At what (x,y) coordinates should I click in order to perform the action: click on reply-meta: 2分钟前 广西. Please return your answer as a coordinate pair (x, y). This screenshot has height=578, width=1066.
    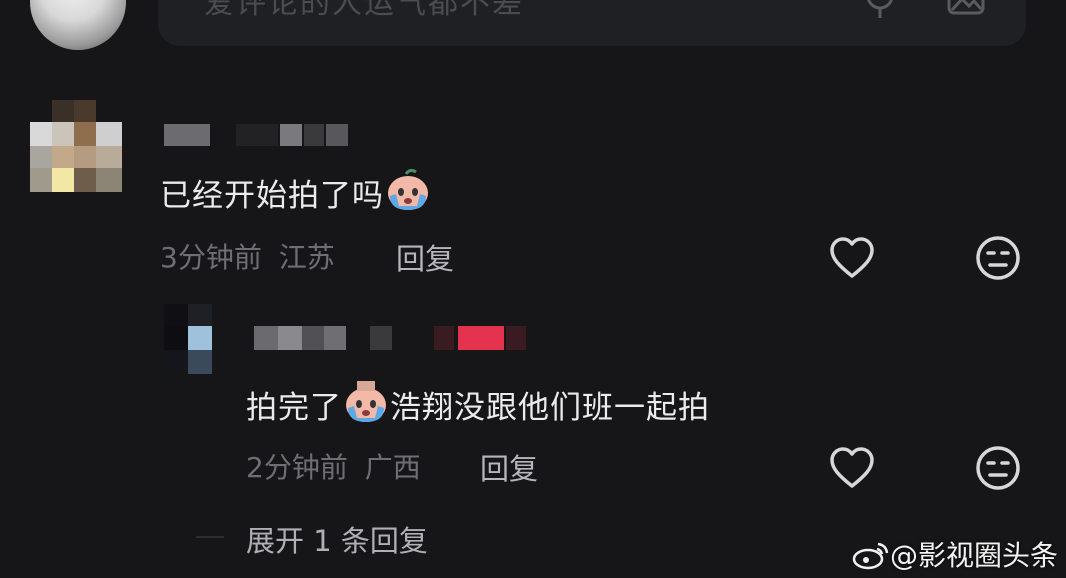
    Looking at the image, I should click on (333, 466).